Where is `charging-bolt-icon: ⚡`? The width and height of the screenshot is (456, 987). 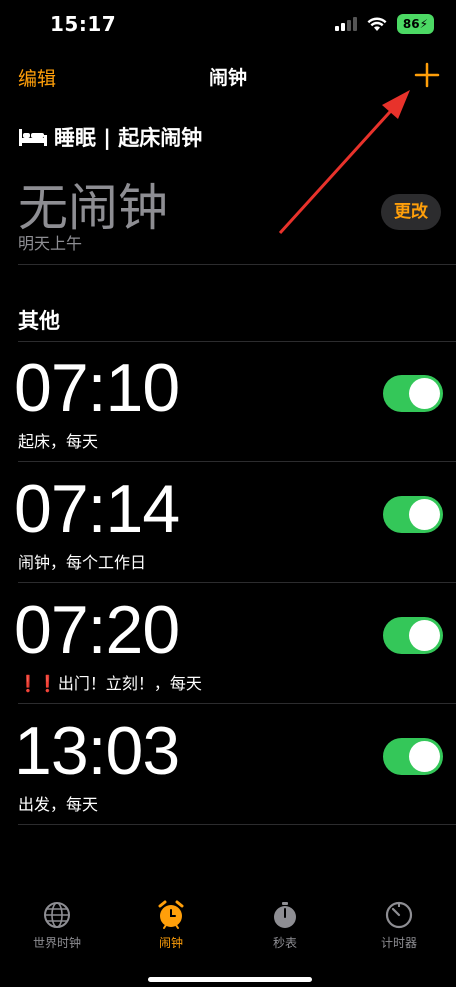 charging-bolt-icon: ⚡ is located at coordinates (423, 24).